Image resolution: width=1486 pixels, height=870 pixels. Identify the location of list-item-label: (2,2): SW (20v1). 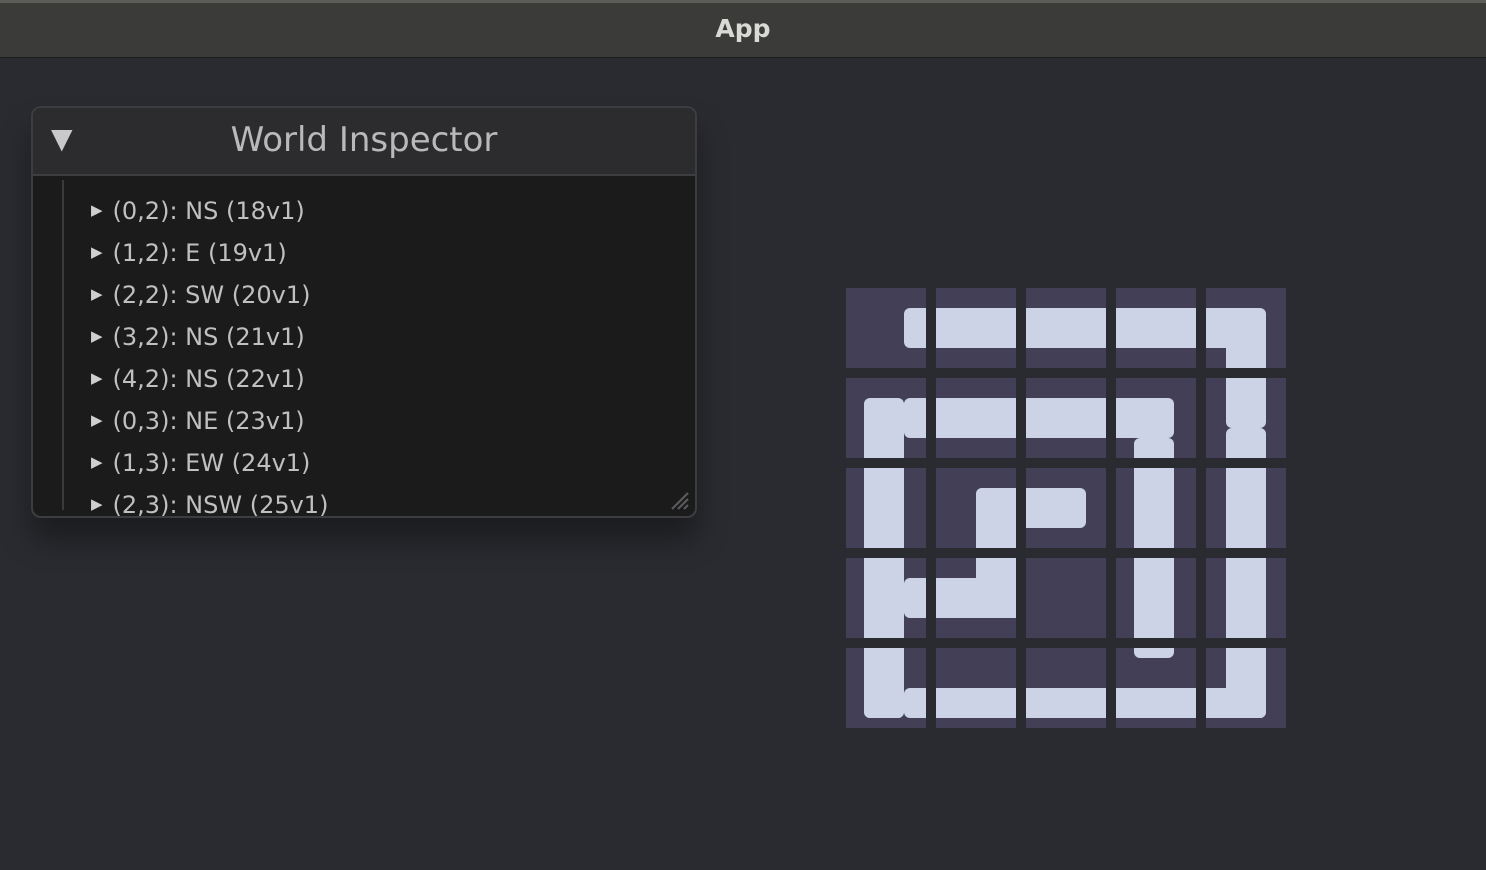
(211, 295).